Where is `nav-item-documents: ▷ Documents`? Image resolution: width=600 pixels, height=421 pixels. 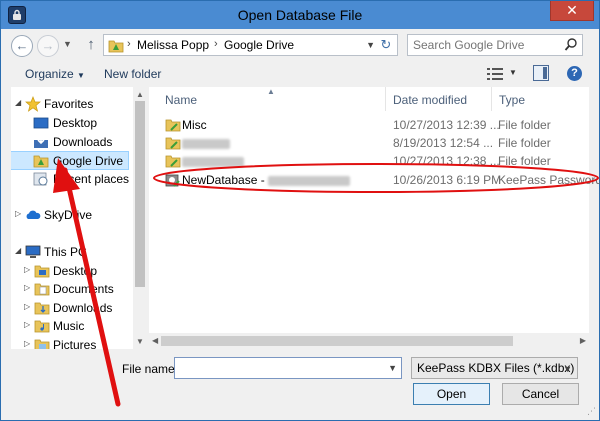 nav-item-documents: ▷ Documents is located at coordinates (73, 289).